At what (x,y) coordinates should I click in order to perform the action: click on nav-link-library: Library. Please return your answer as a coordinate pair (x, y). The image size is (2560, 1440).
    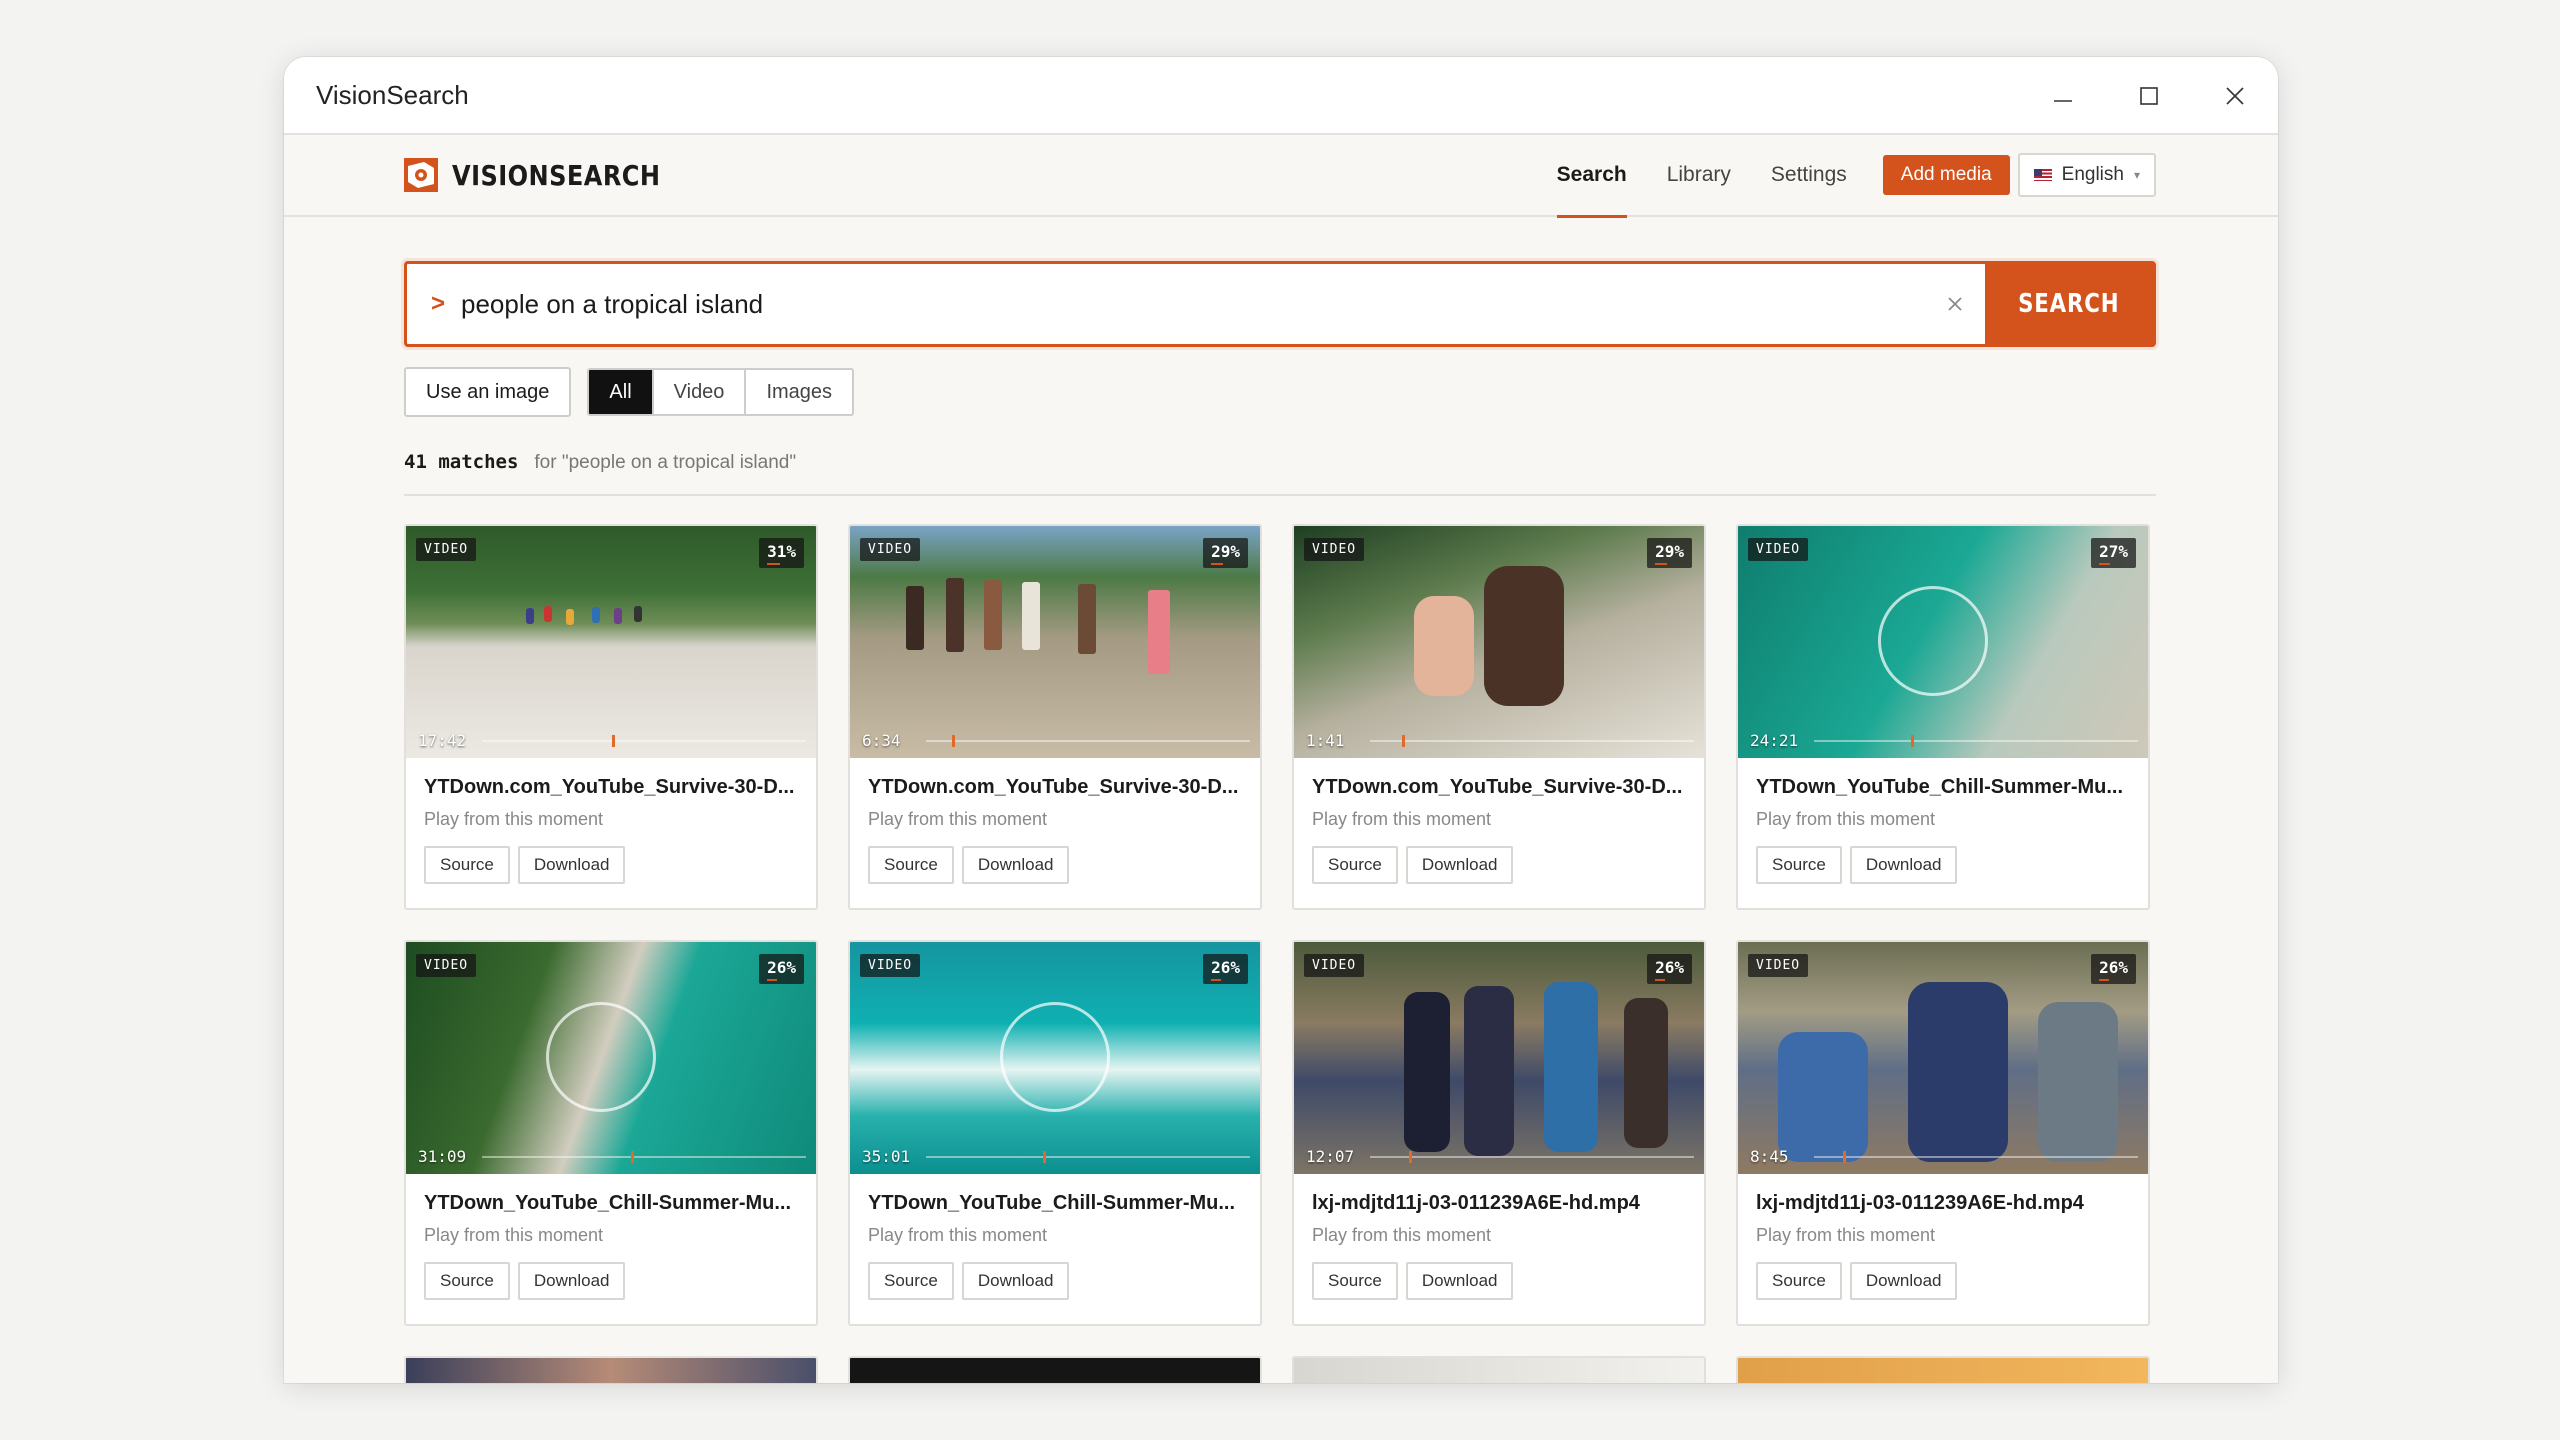
    Looking at the image, I should click on (1699, 175).